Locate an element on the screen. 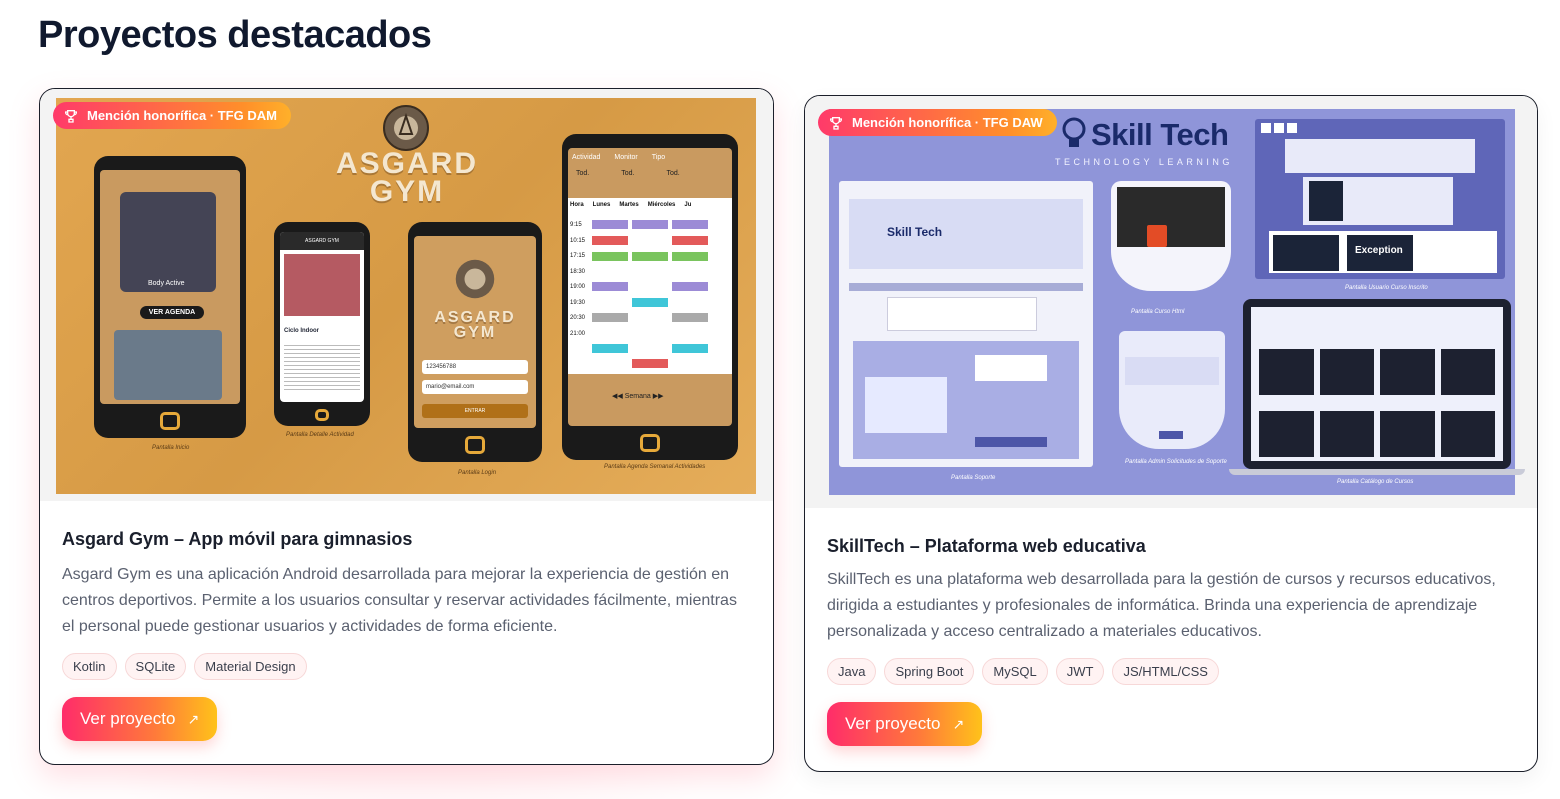 The image size is (1560, 799). filter-actividad: Actividad is located at coordinates (586, 157).